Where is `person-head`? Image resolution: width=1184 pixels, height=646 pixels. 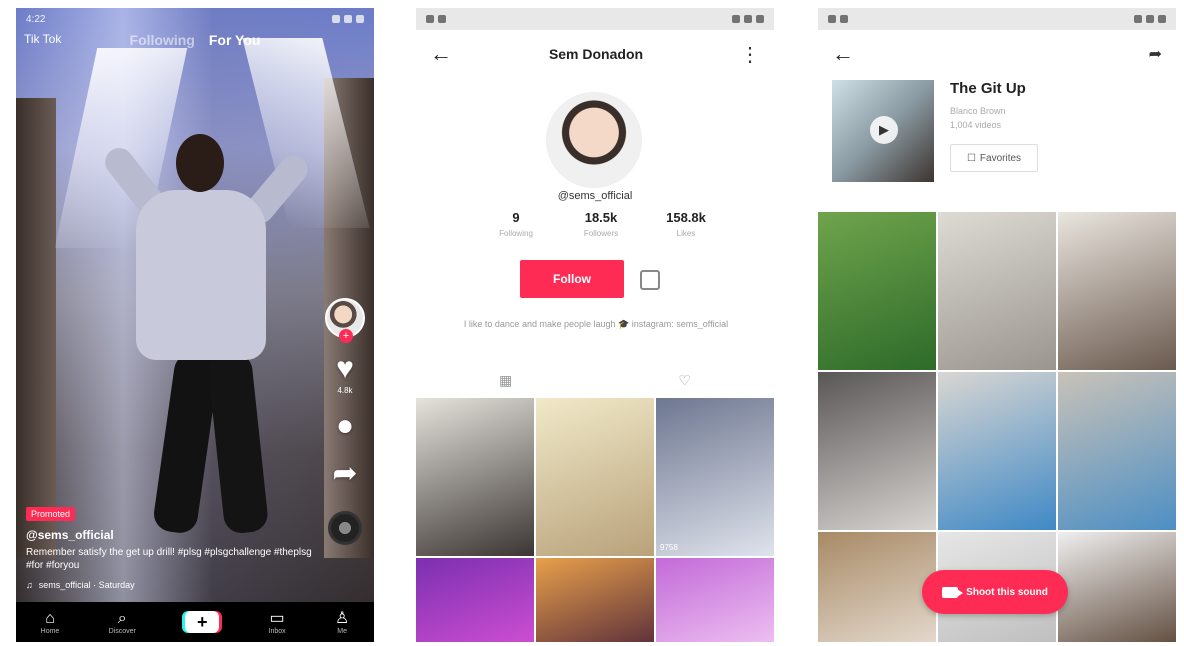 person-head is located at coordinates (200, 163).